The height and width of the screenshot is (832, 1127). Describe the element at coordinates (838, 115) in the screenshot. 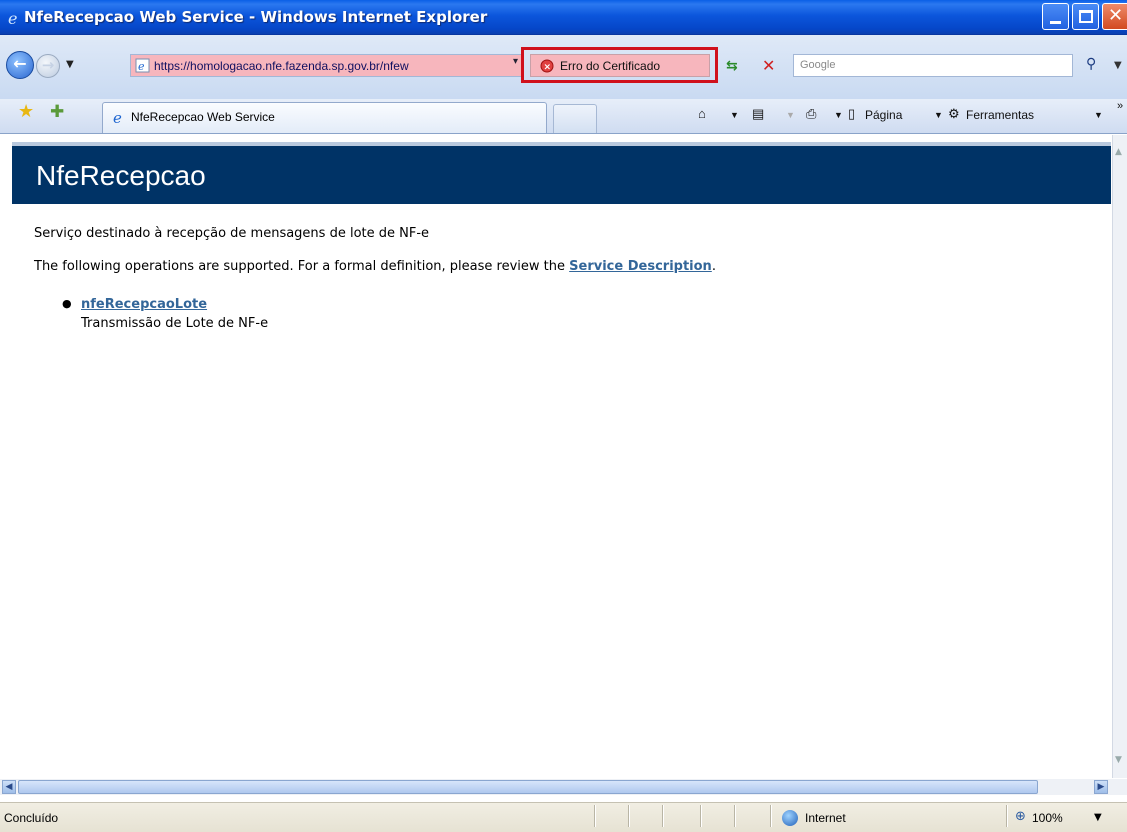

I see `print-dropdown-icon: ▼` at that location.